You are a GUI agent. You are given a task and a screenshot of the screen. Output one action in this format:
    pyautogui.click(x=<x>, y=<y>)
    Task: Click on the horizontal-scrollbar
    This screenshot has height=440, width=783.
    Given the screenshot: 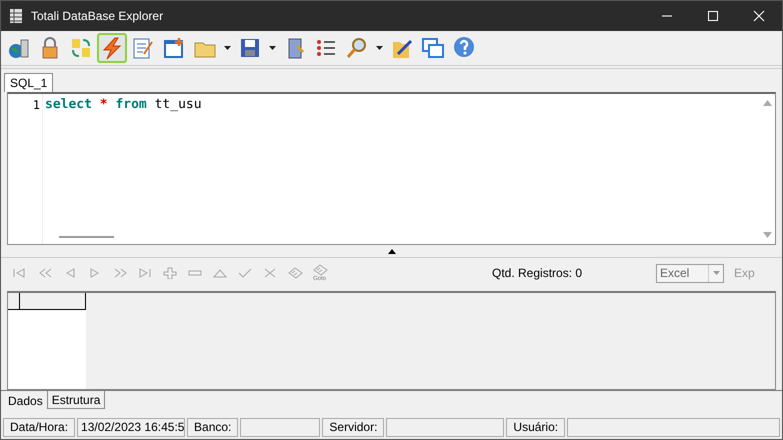 What is the action you would take?
    pyautogui.click(x=86, y=237)
    